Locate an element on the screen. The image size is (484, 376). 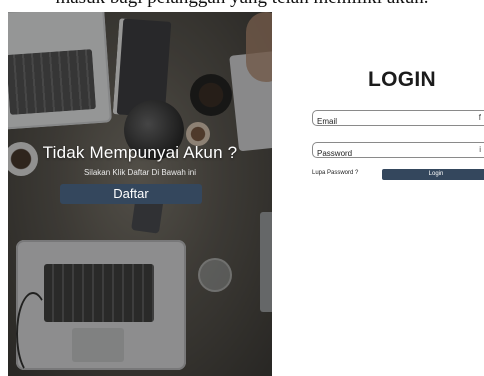
login-button: Login is located at coordinates (433, 174).